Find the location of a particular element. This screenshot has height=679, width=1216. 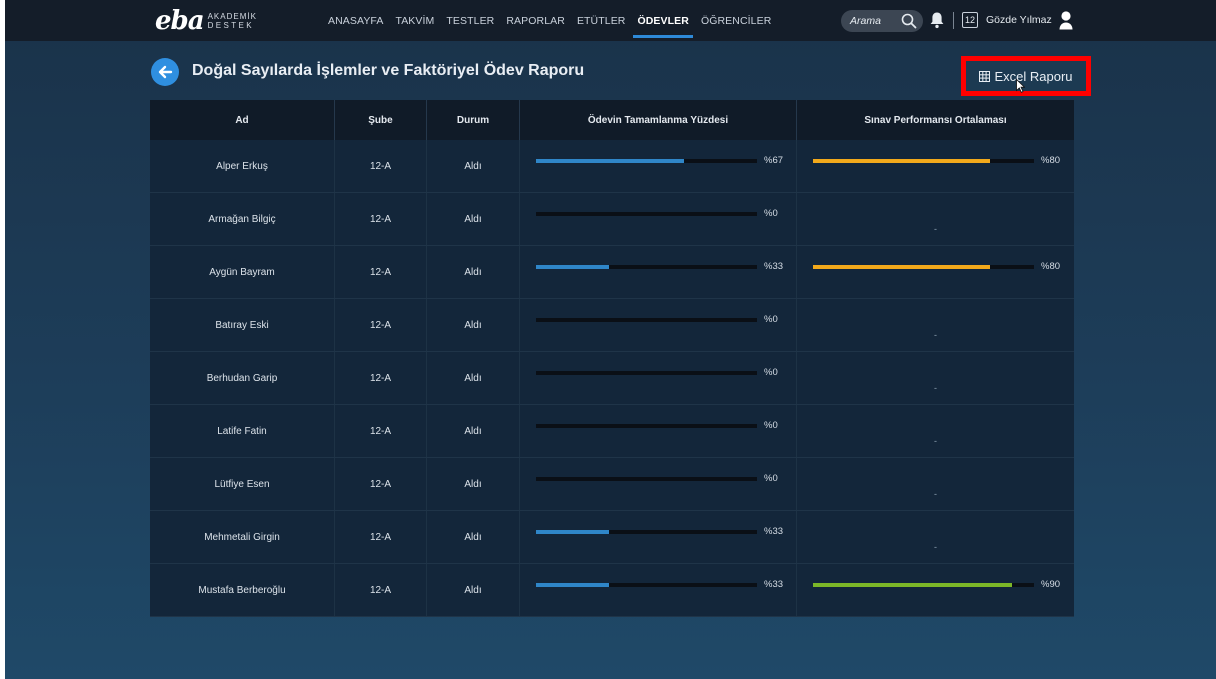

logo-mark: eba is located at coordinates (180, 21).